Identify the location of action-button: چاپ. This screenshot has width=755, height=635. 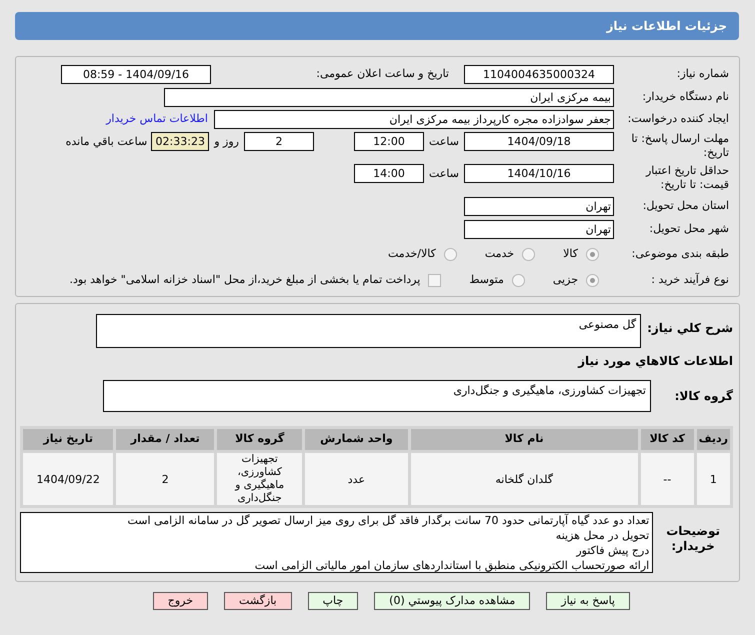
(333, 601).